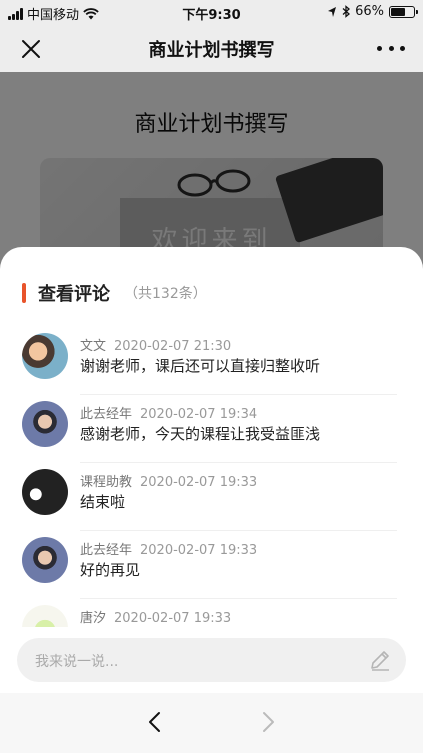 This screenshot has width=423, height=753. I want to click on comment-item: 课程助教 2020-02-07 19:33 结束啦, so click(211, 497).